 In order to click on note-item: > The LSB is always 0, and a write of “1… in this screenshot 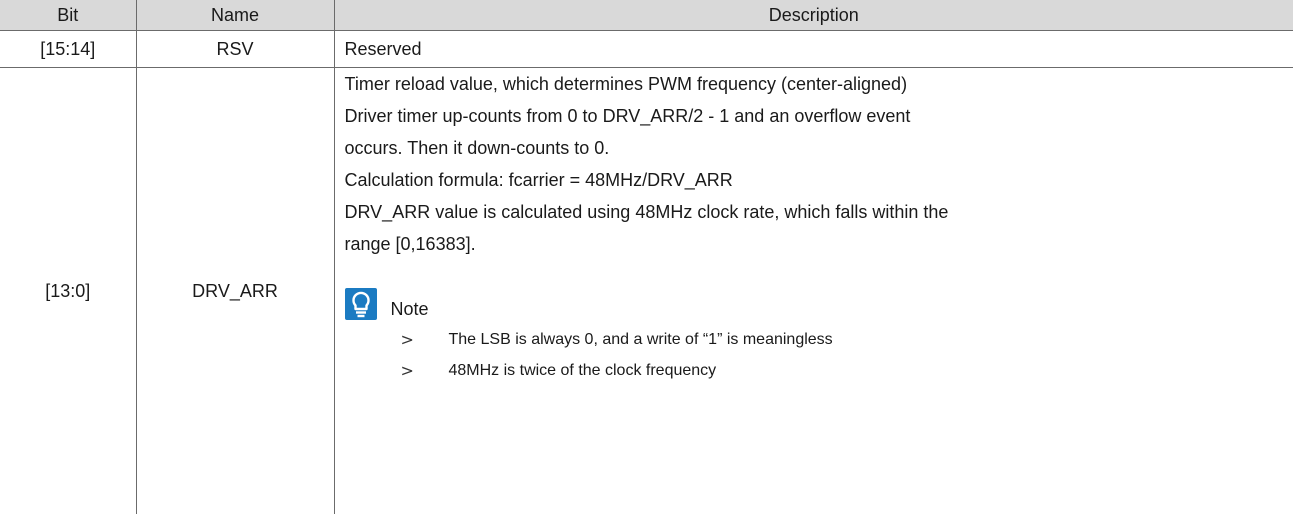, I will do `click(847, 339)`.